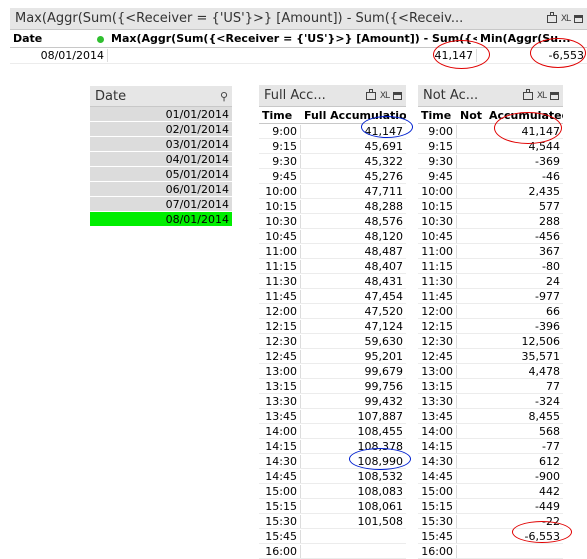 Image resolution: width=587 pixels, height=559 pixels. I want to click on cell-time: 9:30, so click(280, 161).